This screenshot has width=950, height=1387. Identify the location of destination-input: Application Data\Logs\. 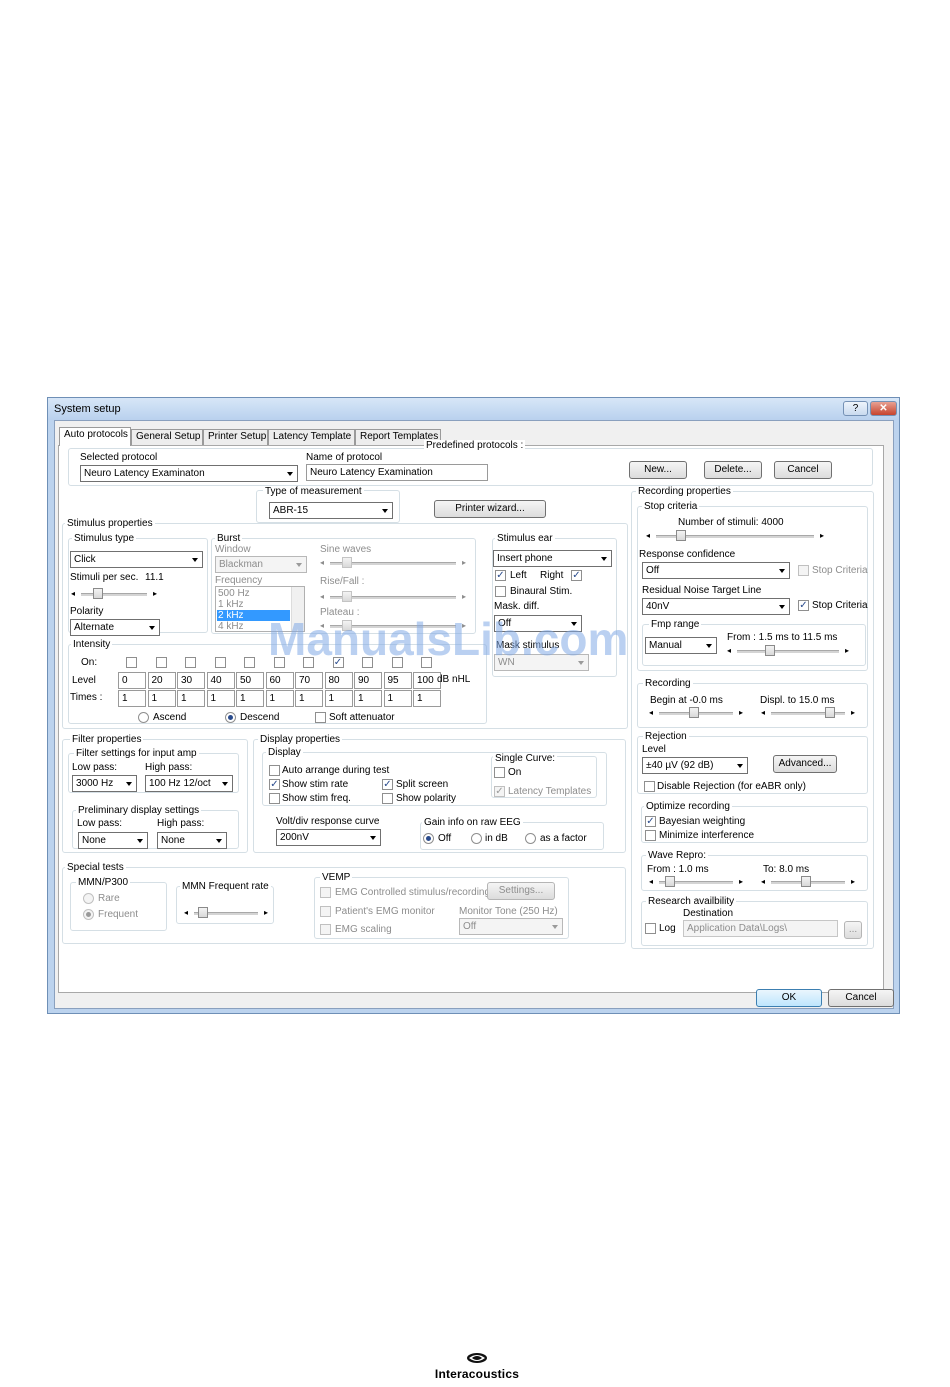
(760, 928).